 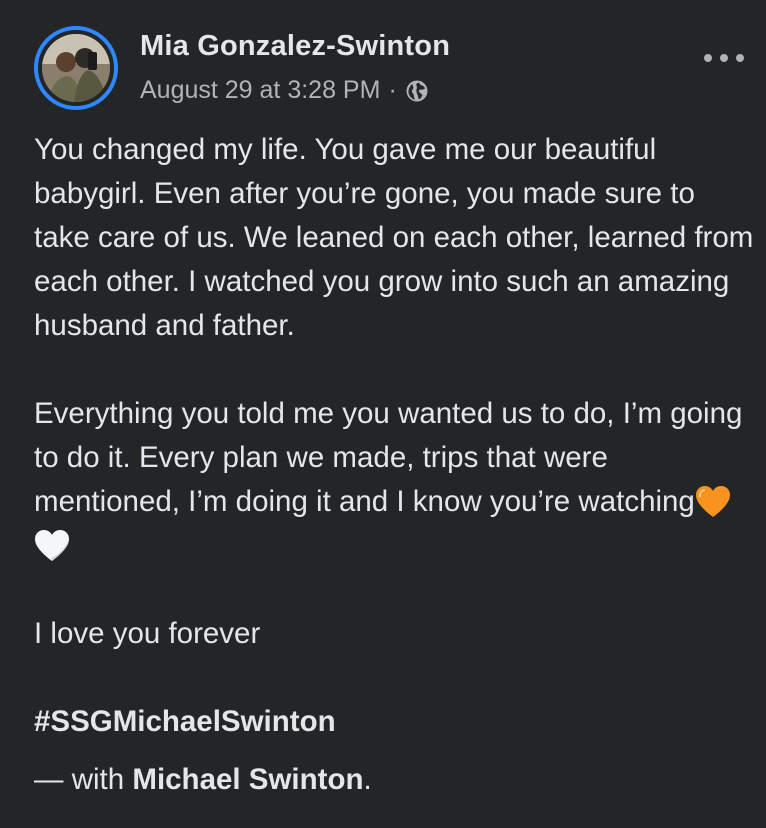 I want to click on with-suffix: ., so click(x=367, y=779).